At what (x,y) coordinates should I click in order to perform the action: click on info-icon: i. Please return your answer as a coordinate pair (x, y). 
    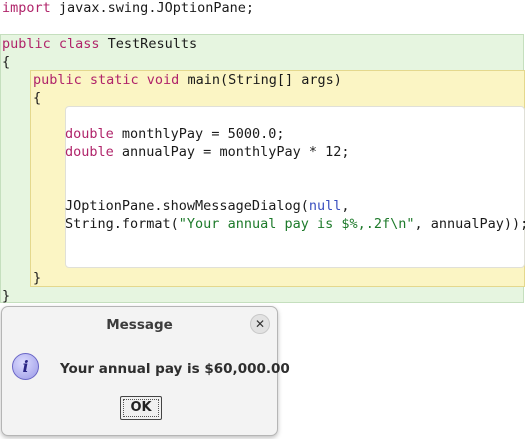
    Looking at the image, I should click on (25, 366).